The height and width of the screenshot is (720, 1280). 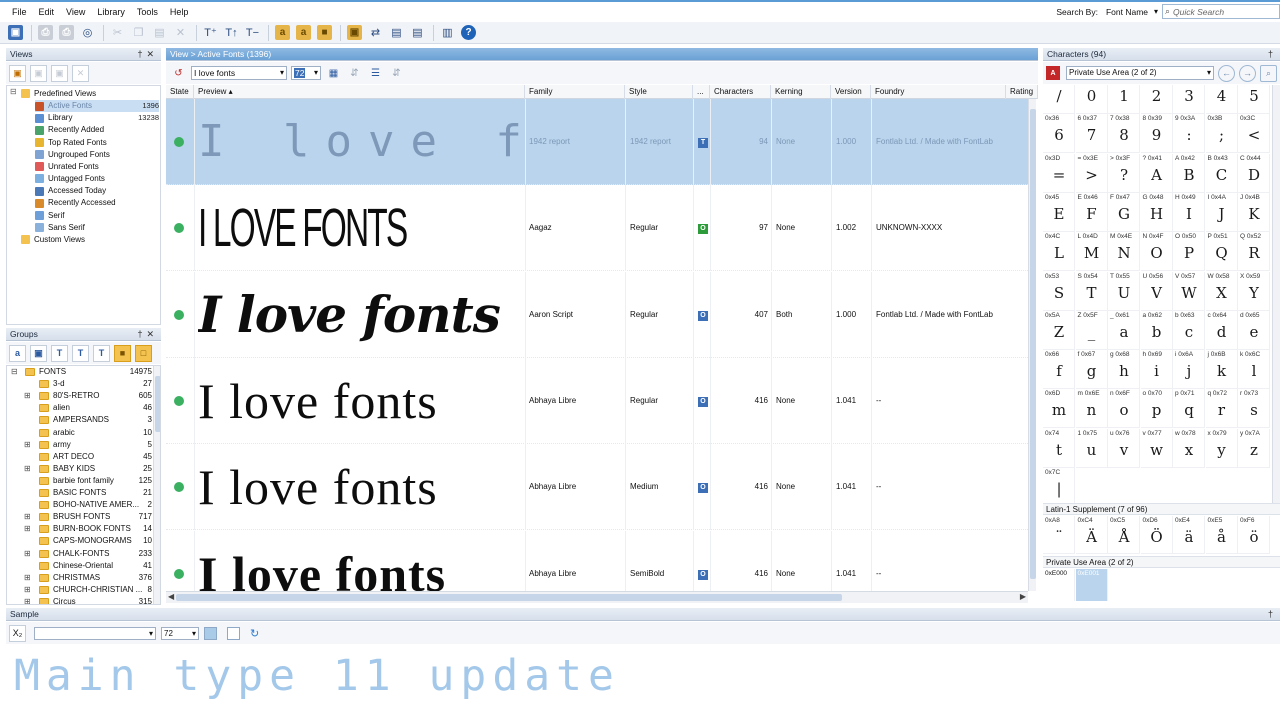 I want to click on subscript-icon: X₂, so click(x=17, y=633).